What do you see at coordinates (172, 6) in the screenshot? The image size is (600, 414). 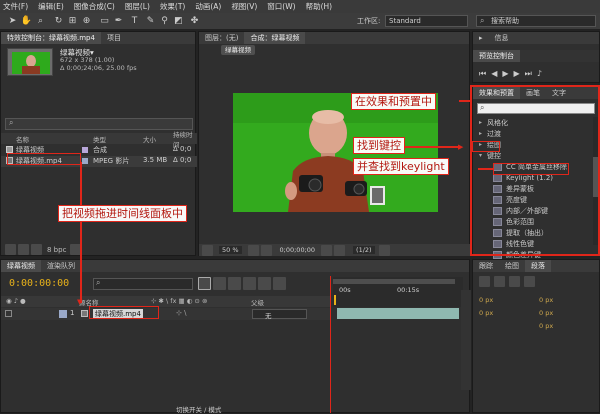 I see `menu-item: 效果(T)` at bounding box center [172, 6].